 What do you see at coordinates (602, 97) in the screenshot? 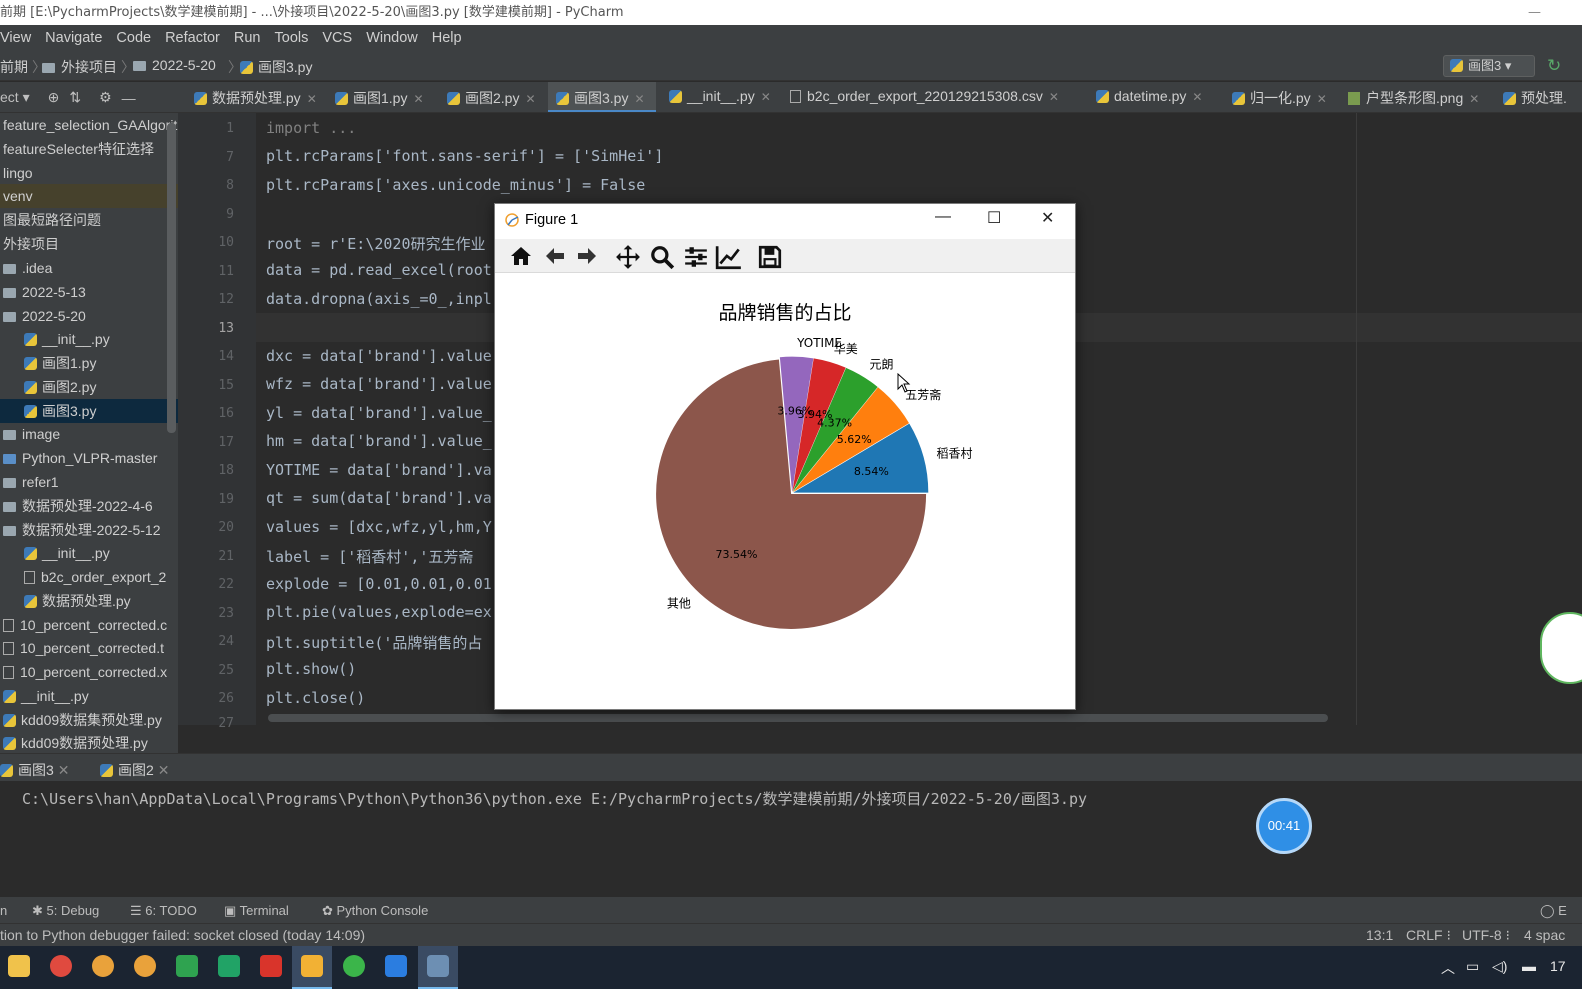
I see `tab-plot3: 画图3.py ✕` at bounding box center [602, 97].